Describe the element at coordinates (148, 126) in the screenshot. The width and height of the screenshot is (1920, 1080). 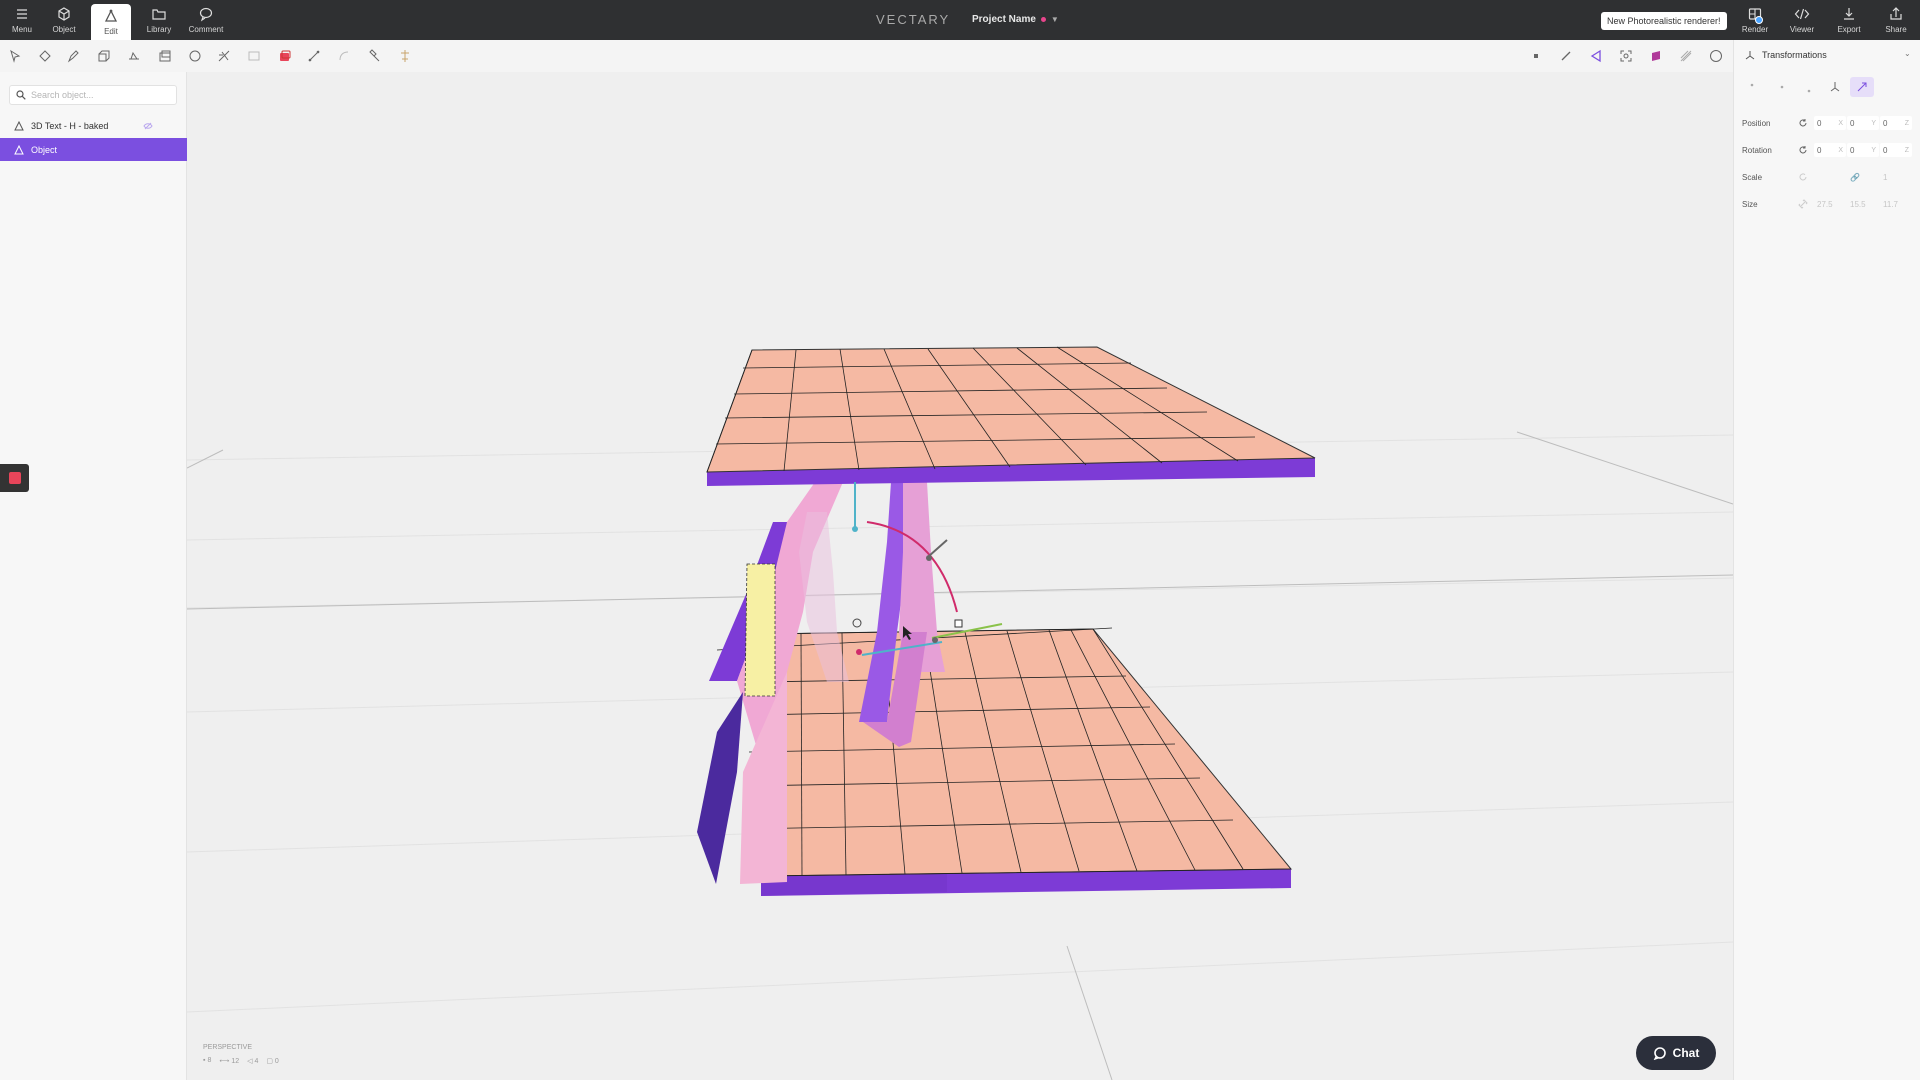
I see `eye-hidden-icon` at that location.